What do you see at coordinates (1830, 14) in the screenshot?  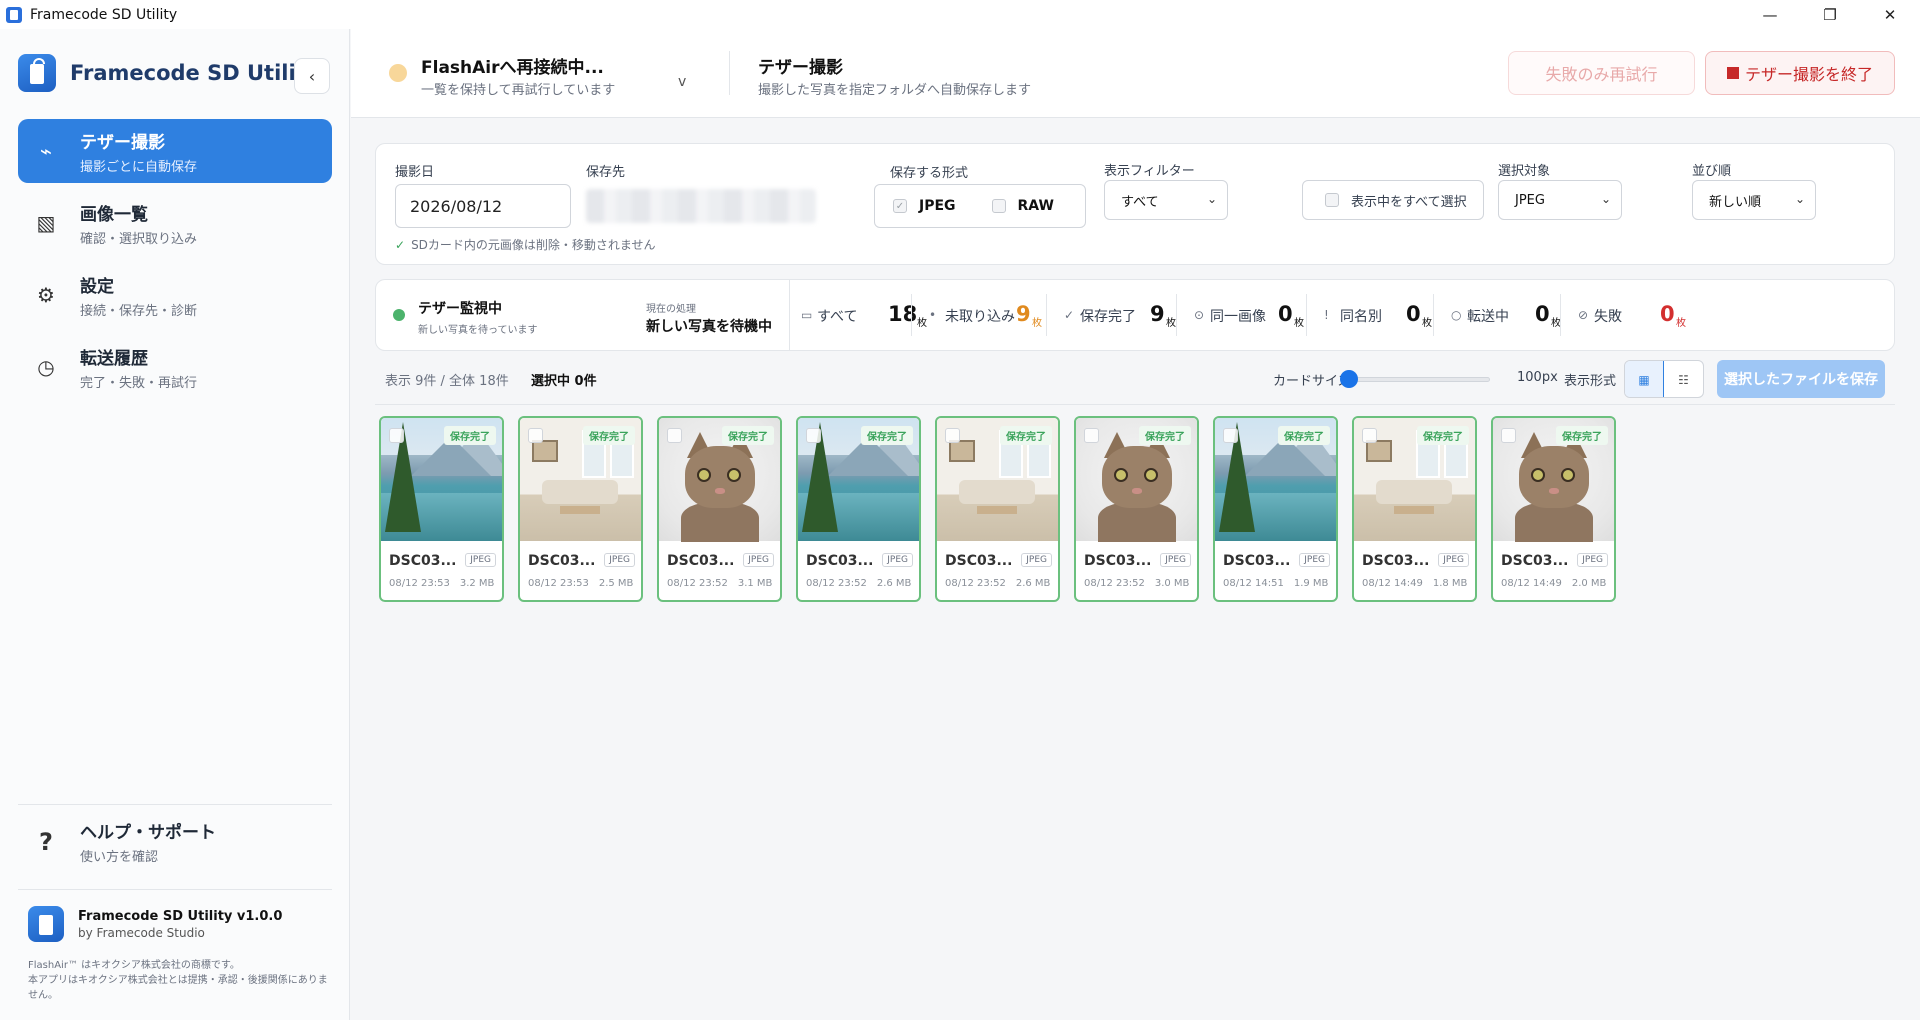 I see `maximize-button: ❐` at bounding box center [1830, 14].